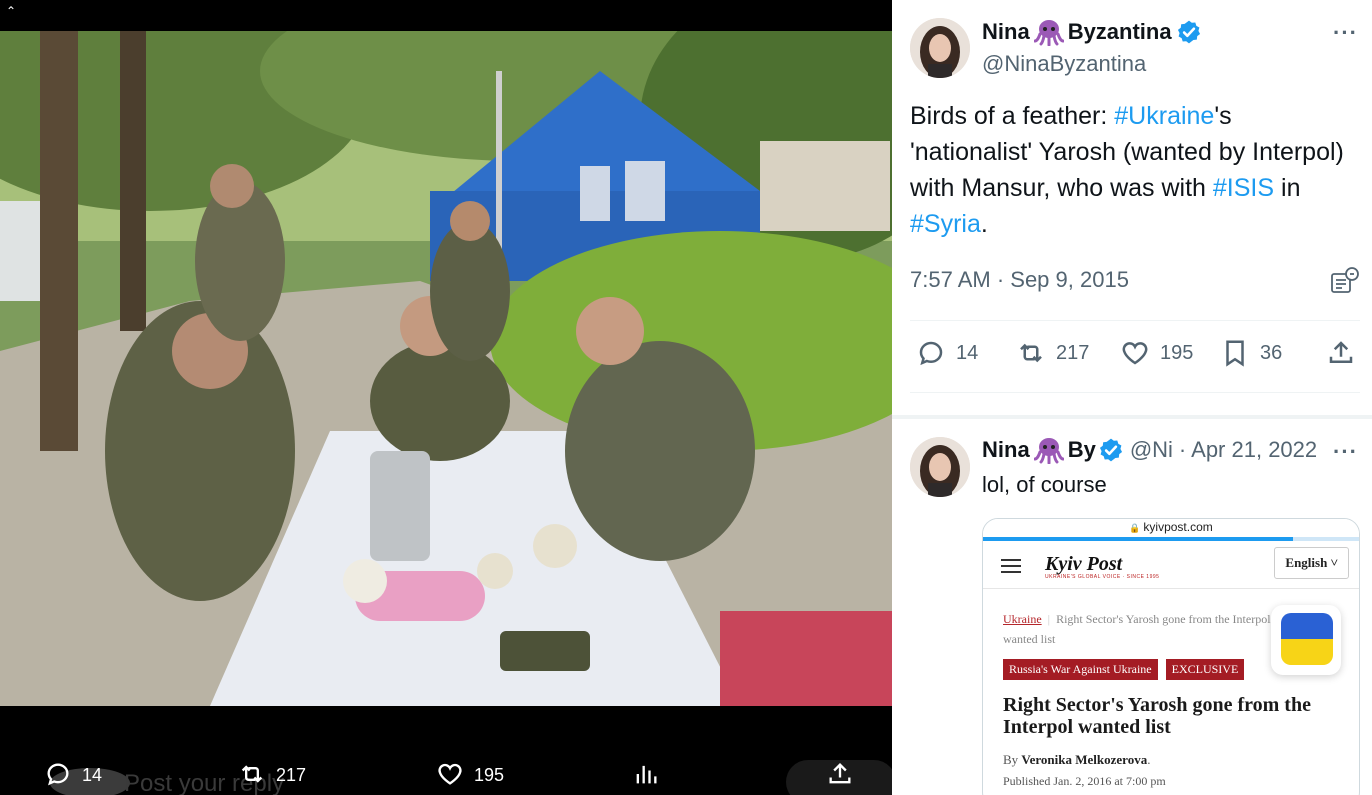  Describe the element at coordinates (73, 774) in the screenshot. I see `viewer-reply-button: 14` at that location.